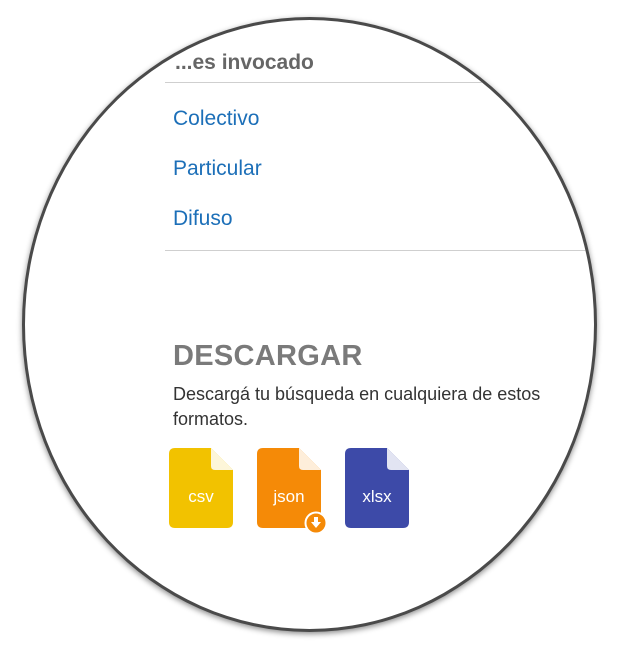  Describe the element at coordinates (377, 496) in the screenshot. I see `file-format-label: xlsx` at that location.